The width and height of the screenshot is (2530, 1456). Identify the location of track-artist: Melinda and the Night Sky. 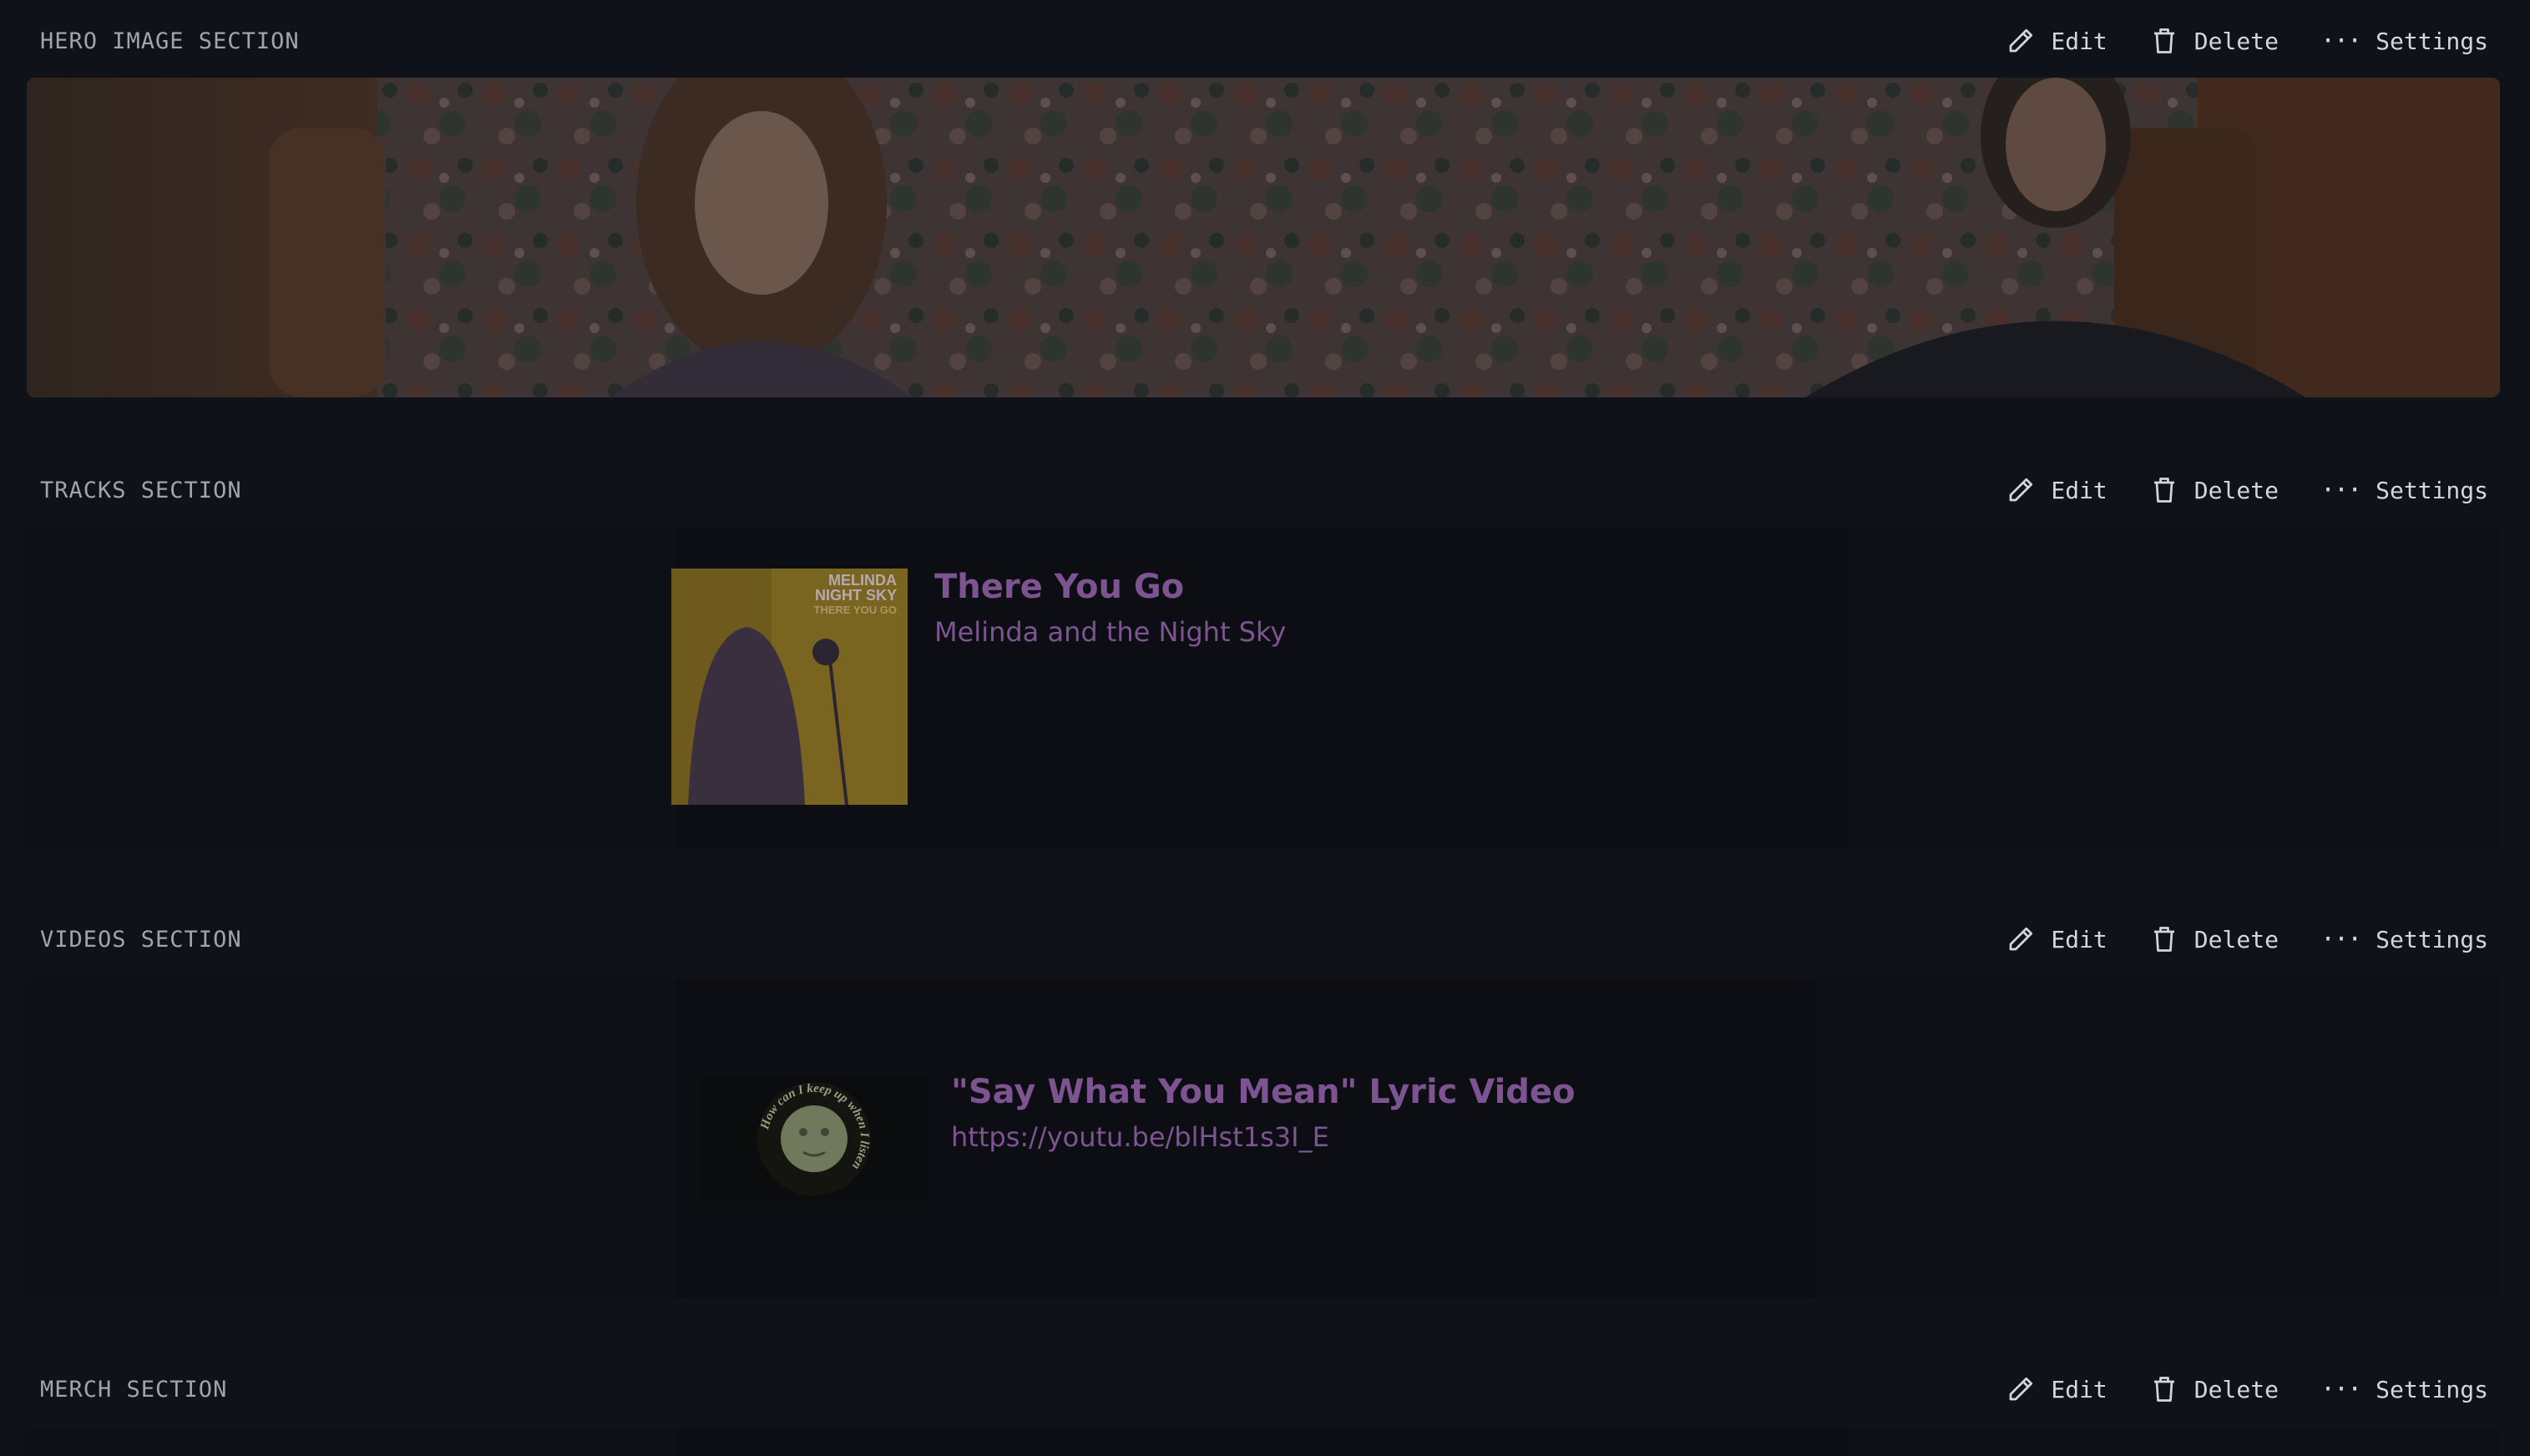
(1110, 632).